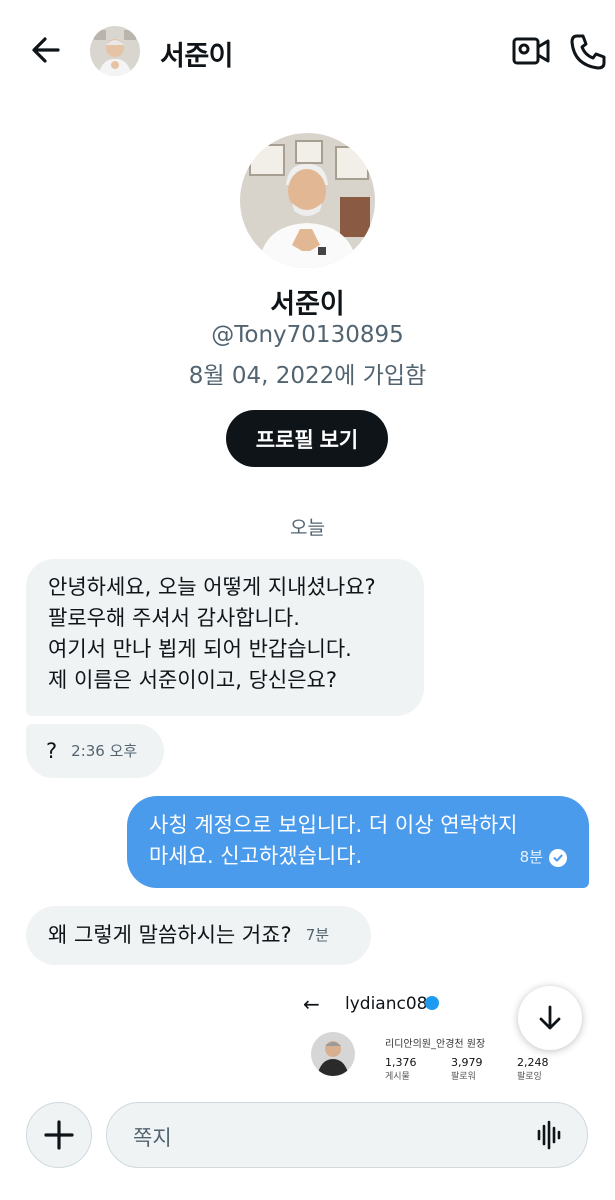 Image resolution: width=615 pixels, height=1200 pixels. Describe the element at coordinates (152, 1138) in the screenshot. I see `message-input-placeholder: 쪽지` at that location.